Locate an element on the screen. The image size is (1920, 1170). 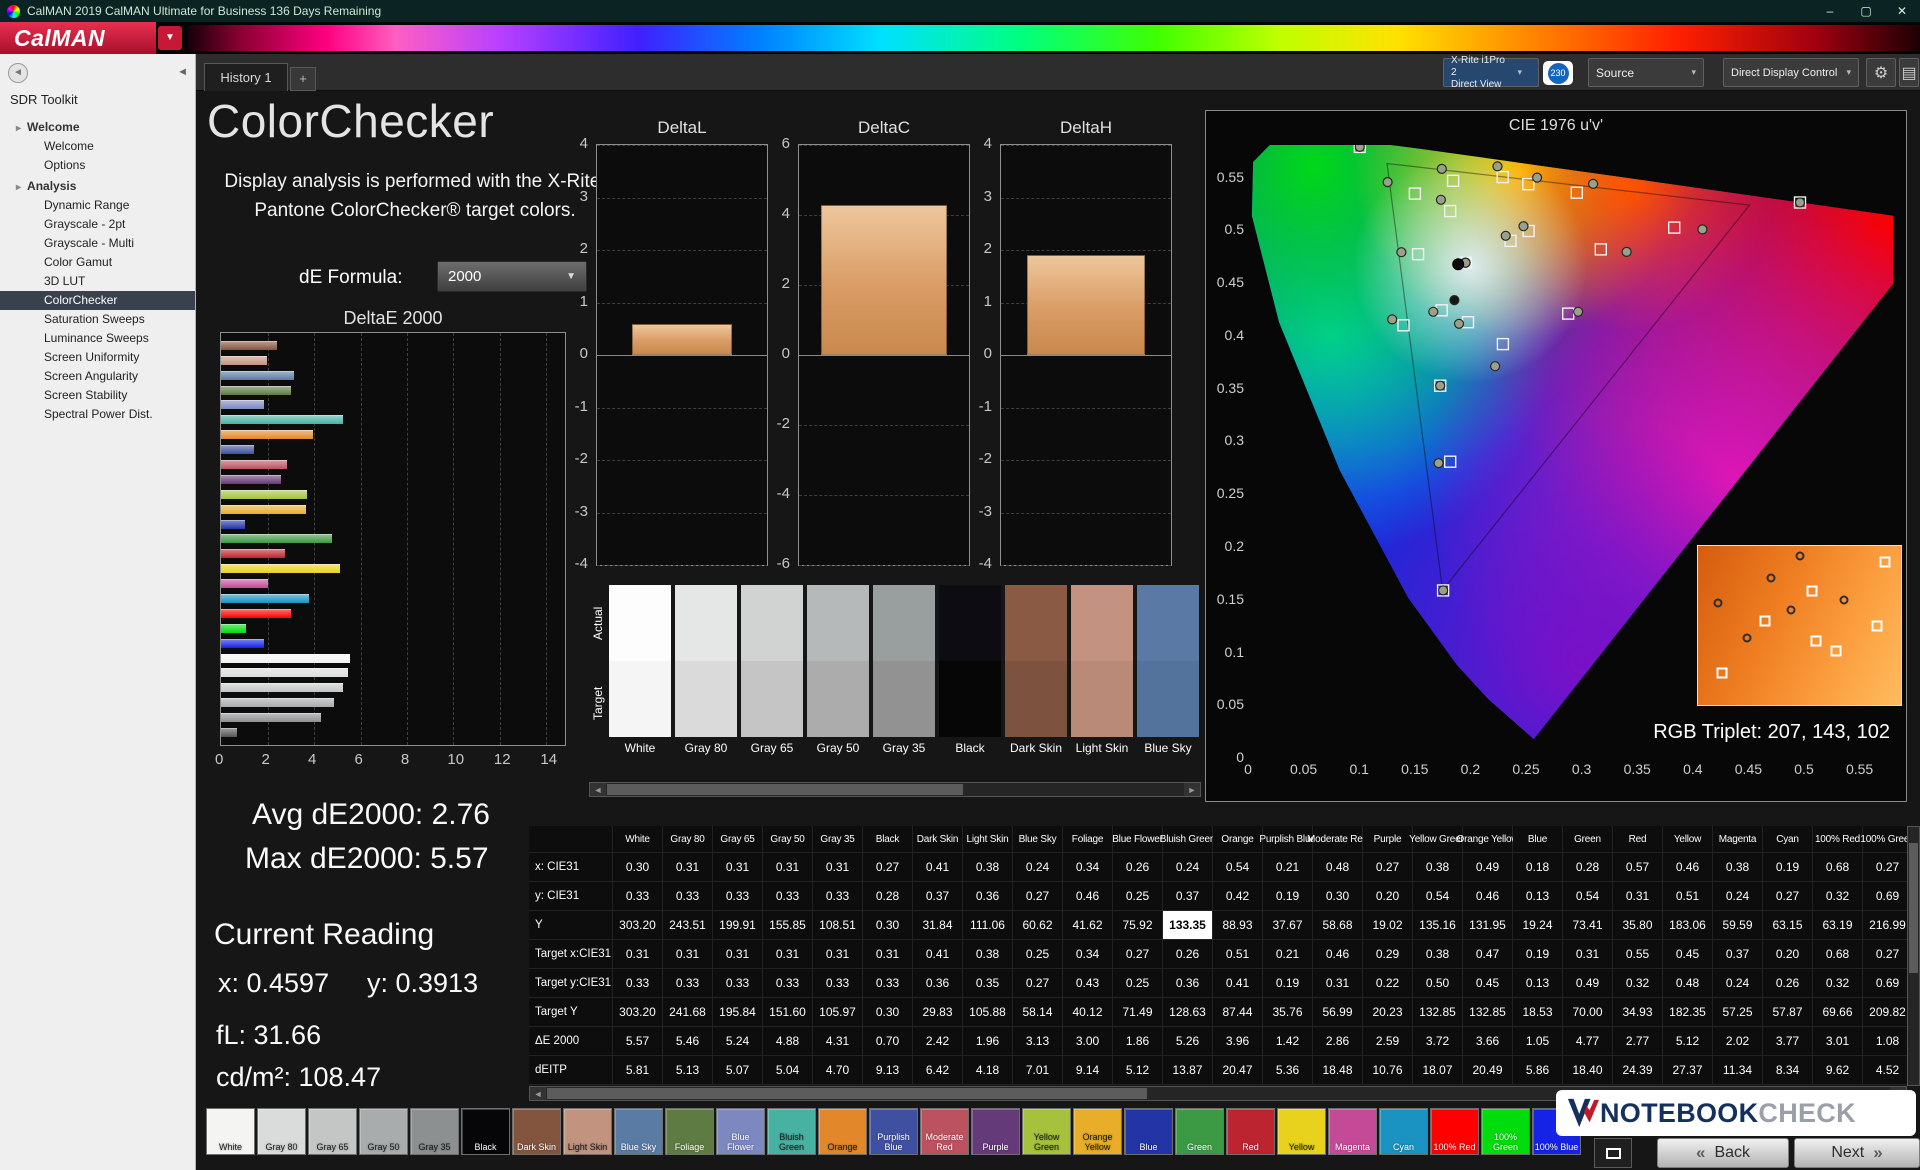
patch-button-blue: Blue is located at coordinates (1148, 1131).